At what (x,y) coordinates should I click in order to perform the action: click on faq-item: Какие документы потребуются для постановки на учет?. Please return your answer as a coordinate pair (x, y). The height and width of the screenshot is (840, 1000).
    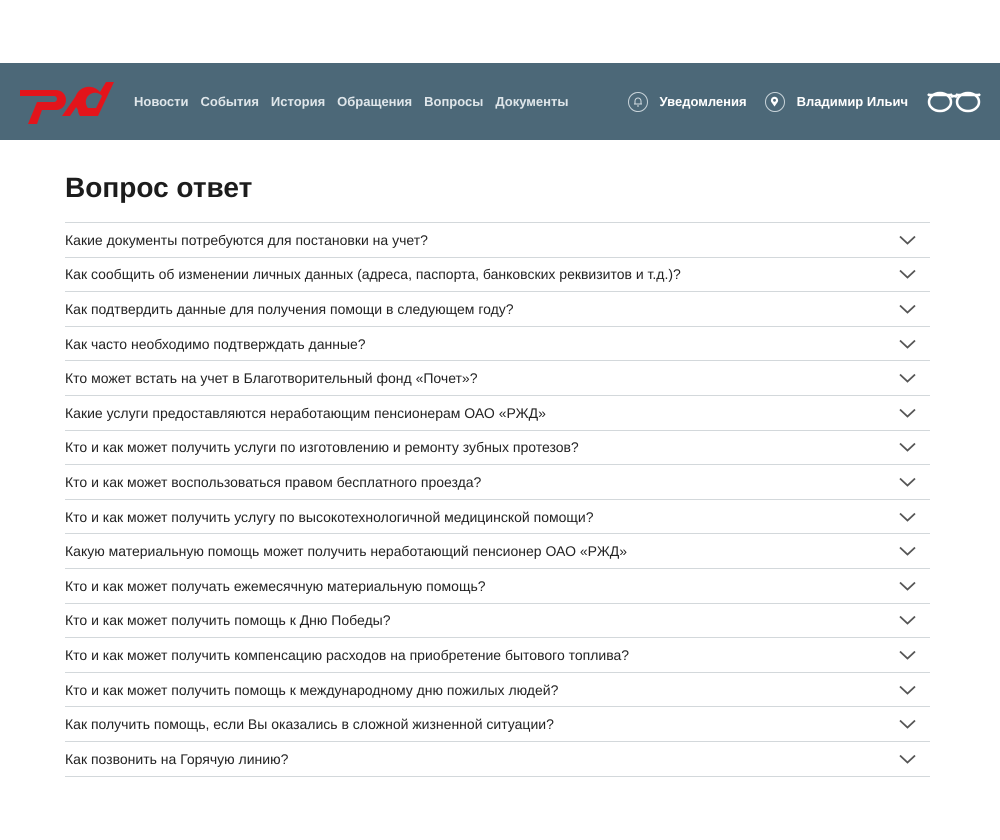
    Looking at the image, I should click on (497, 240).